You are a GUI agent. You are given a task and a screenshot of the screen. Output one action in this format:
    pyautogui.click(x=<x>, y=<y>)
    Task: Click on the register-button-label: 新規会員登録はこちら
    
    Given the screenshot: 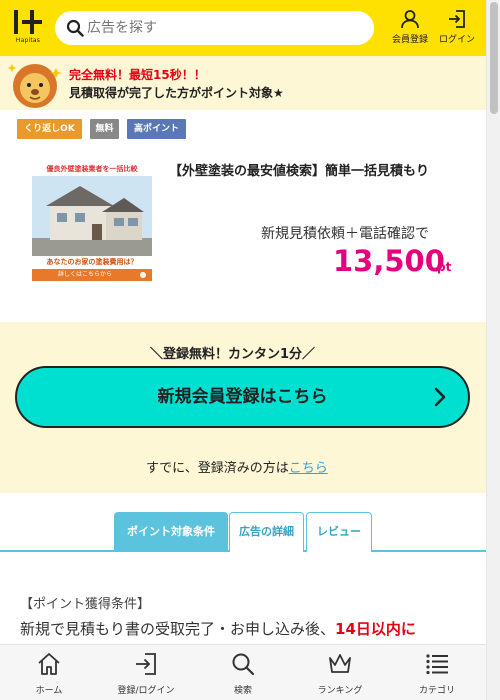 What is the action you would take?
    pyautogui.click(x=242, y=397)
    